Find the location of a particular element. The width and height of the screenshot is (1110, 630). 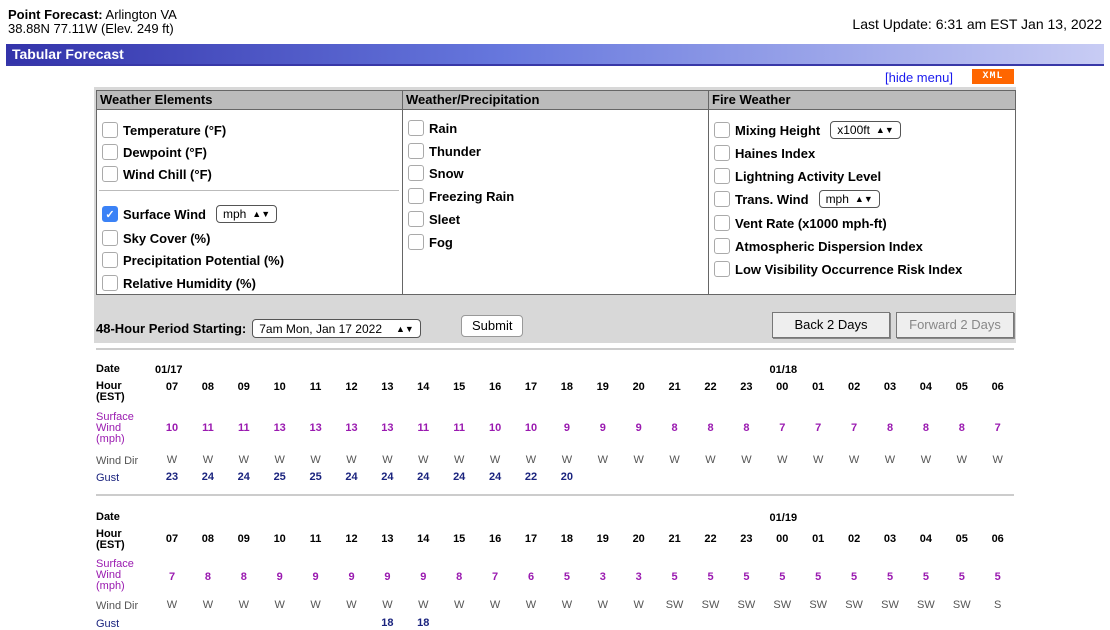

date-cell: 01/17 is located at coordinates (169, 370).